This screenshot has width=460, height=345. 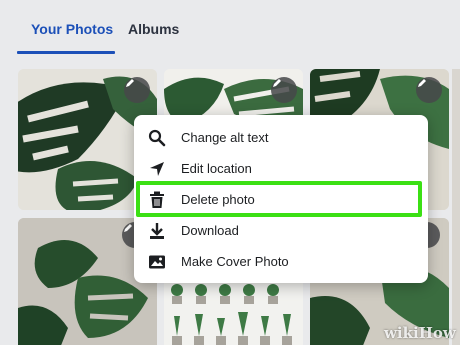 What do you see at coordinates (281, 230) in the screenshot?
I see `menu-item-download: Download` at bounding box center [281, 230].